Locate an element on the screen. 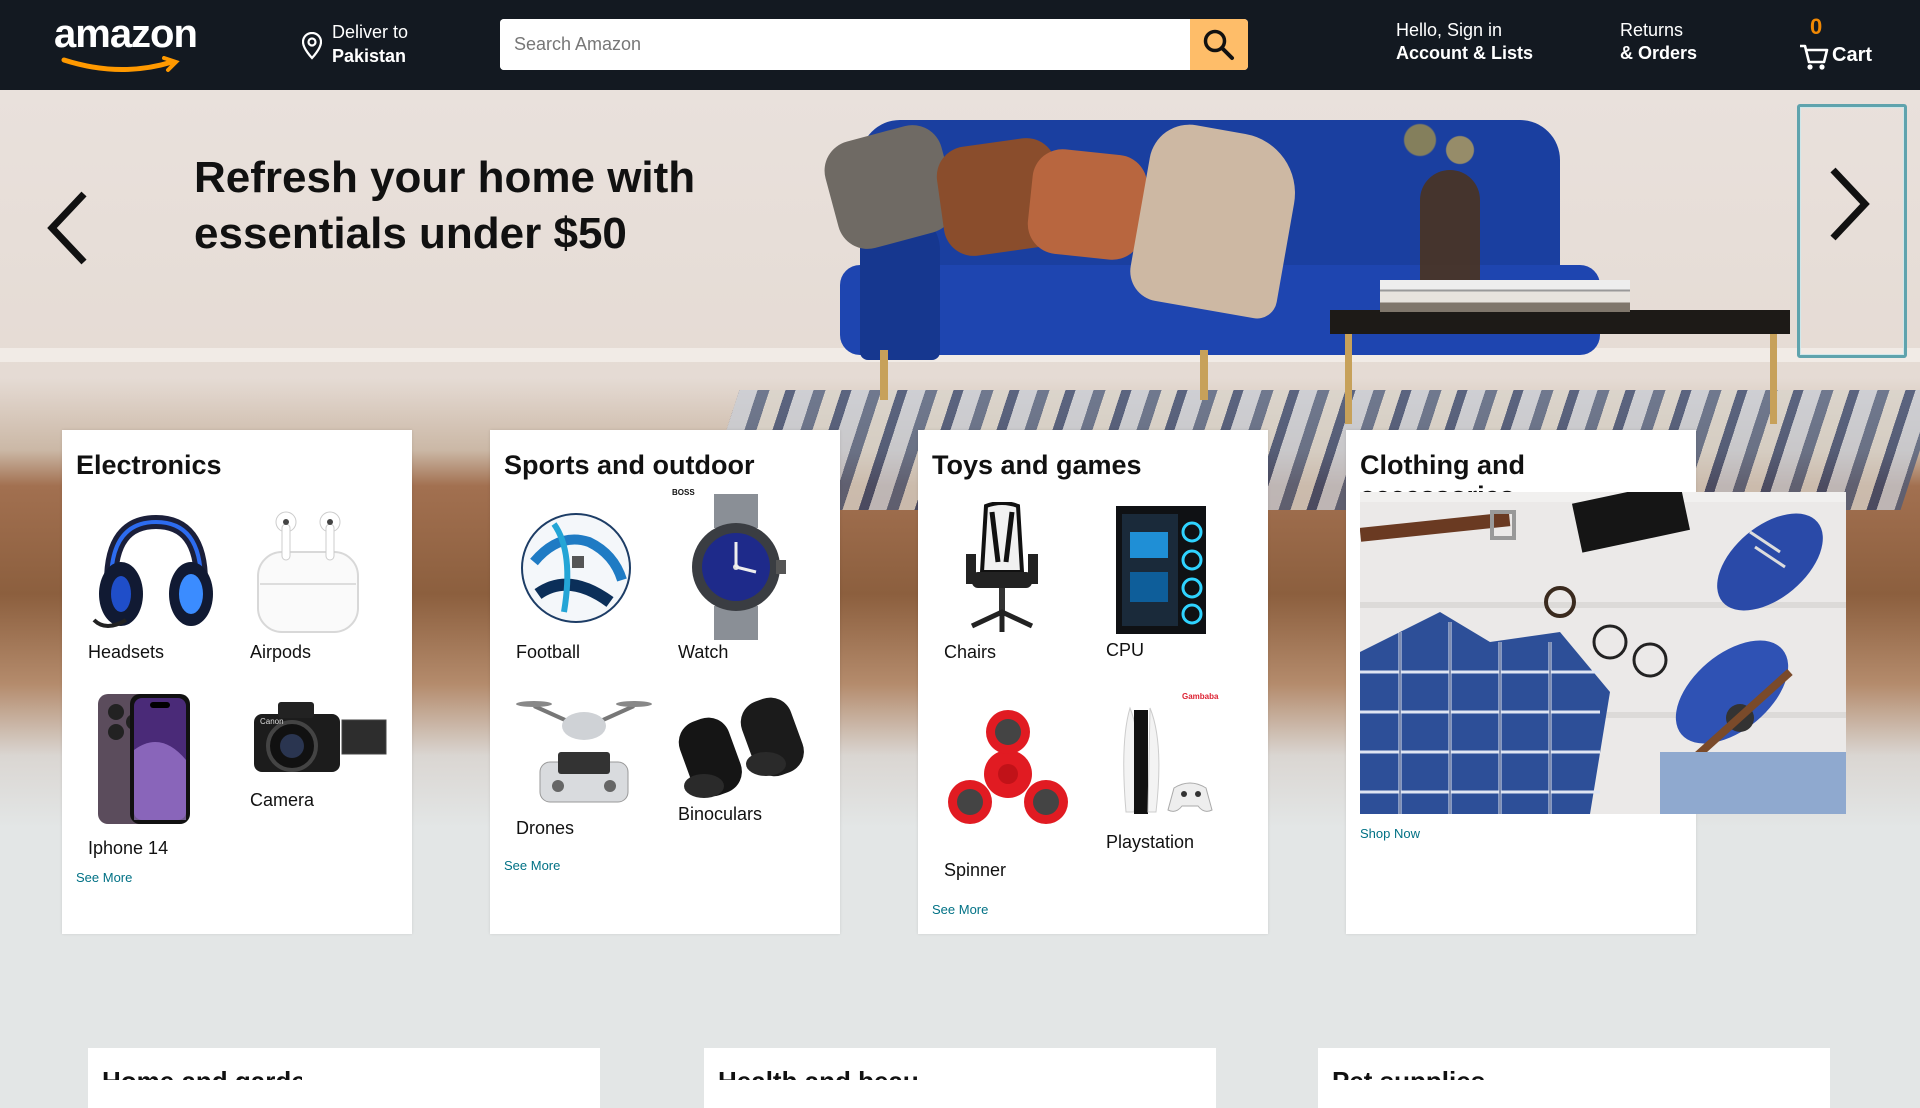 The image size is (1920, 1108). playstation-icon is located at coordinates (1168, 760).